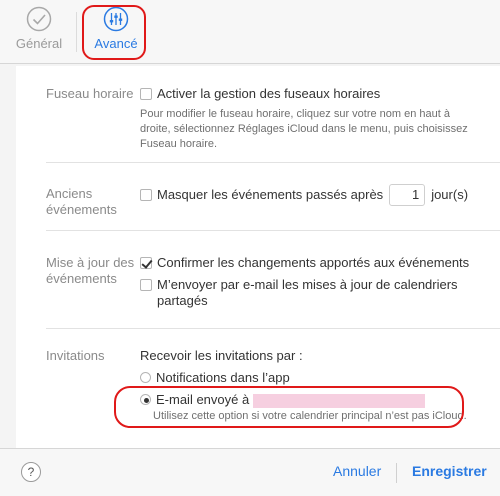 The height and width of the screenshot is (496, 500). Describe the element at coordinates (69, 193) in the screenshot. I see `old-events-label-line: Anciens` at that location.